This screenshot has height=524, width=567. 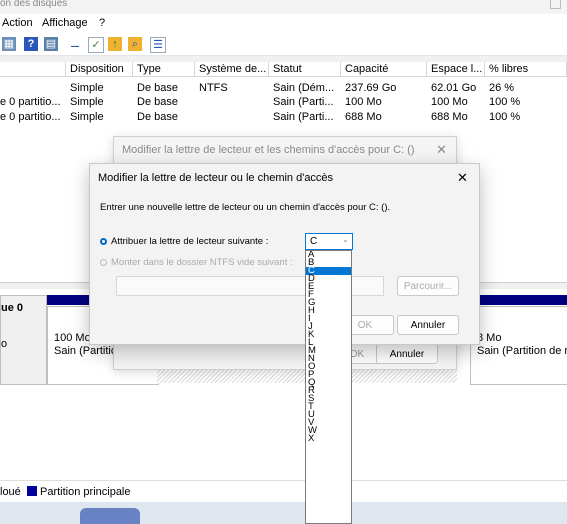 What do you see at coordinates (454, 88) in the screenshot?
I see `cell-free: 62.01 Go` at bounding box center [454, 88].